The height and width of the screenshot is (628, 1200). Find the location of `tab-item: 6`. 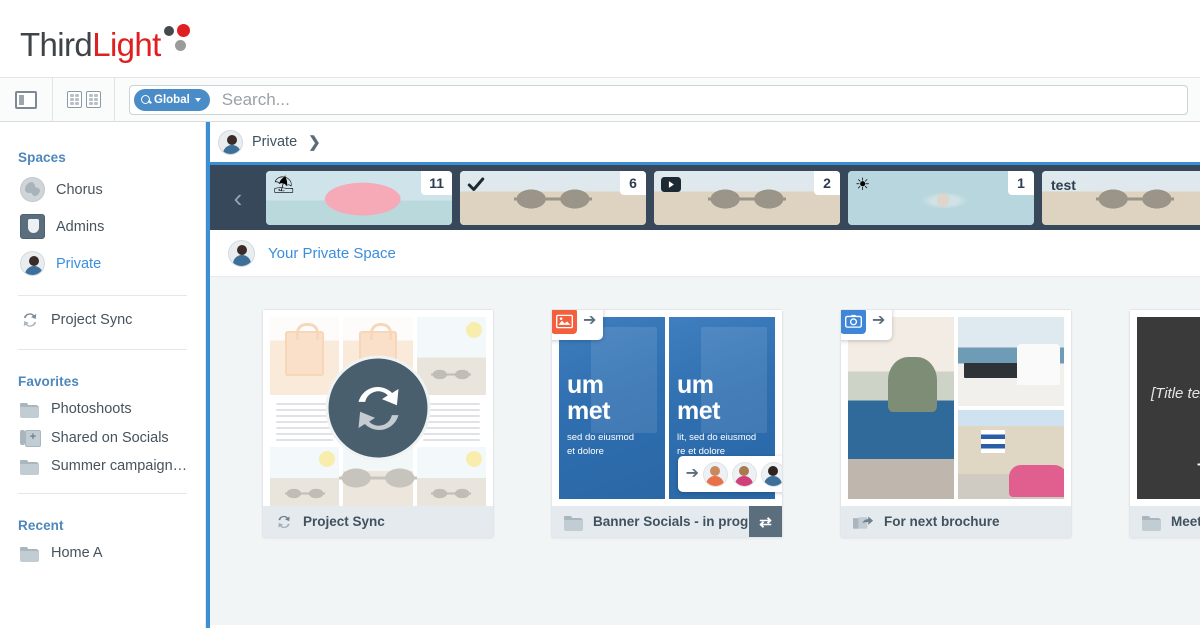

tab-item: 6 is located at coordinates (553, 197).